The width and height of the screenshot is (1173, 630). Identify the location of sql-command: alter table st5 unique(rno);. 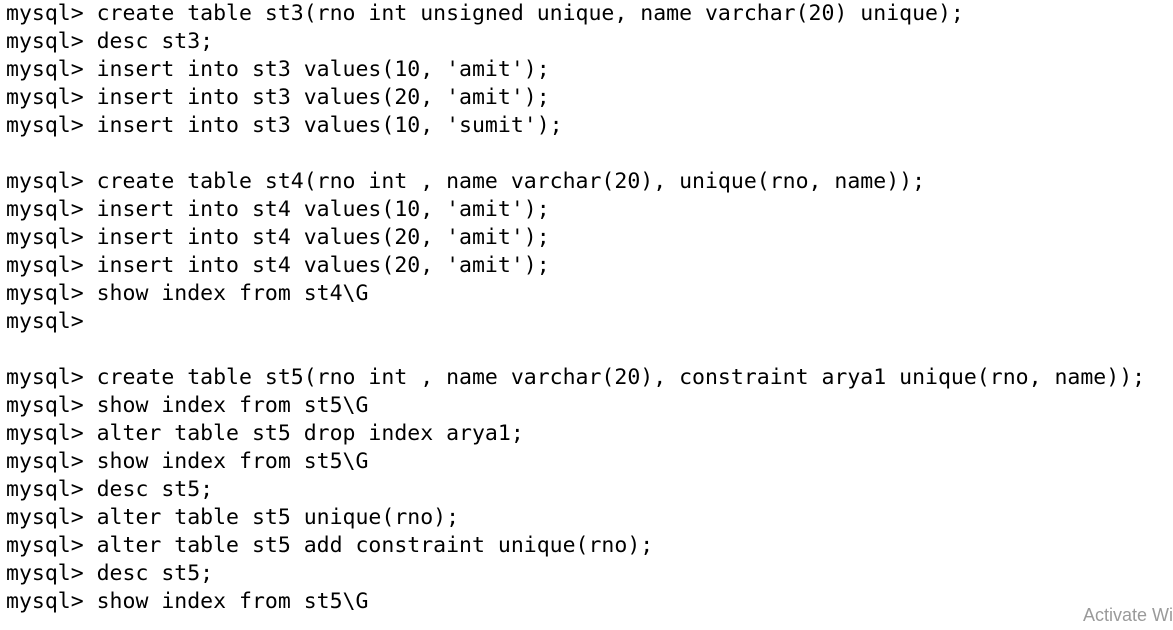
(278, 517).